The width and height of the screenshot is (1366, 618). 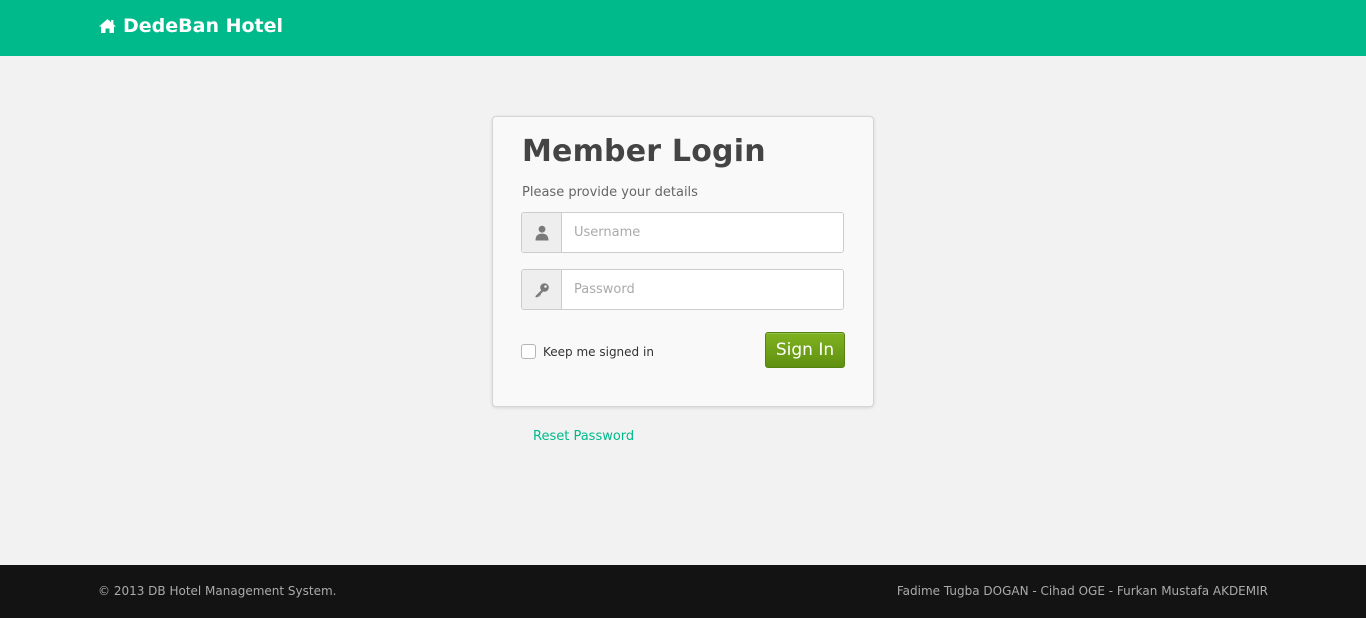 I want to click on remember-label: Keep me signed in, so click(x=598, y=351).